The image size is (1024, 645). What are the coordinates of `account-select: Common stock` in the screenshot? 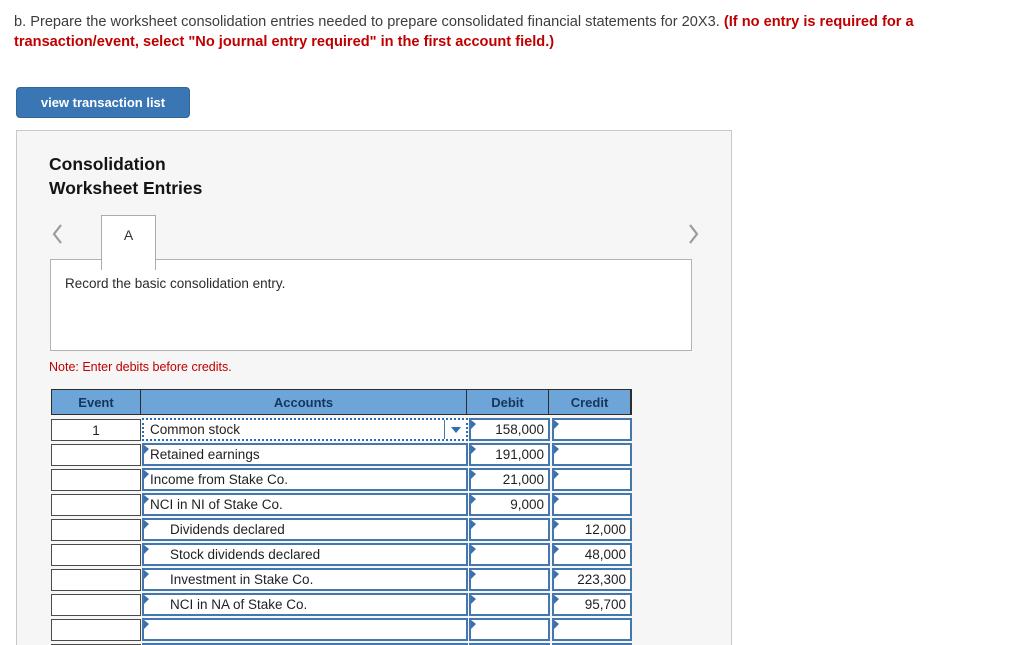 It's located at (305, 429).